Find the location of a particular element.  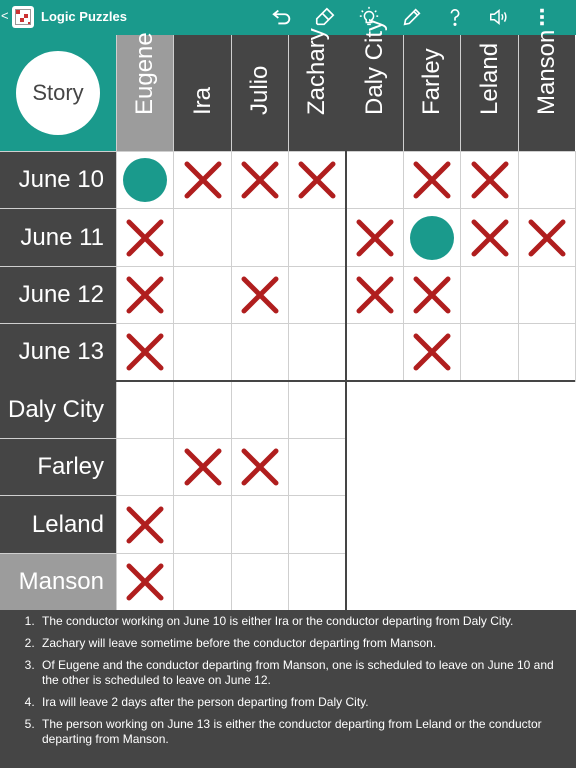

row-header-farley: Farley is located at coordinates (58, 467).